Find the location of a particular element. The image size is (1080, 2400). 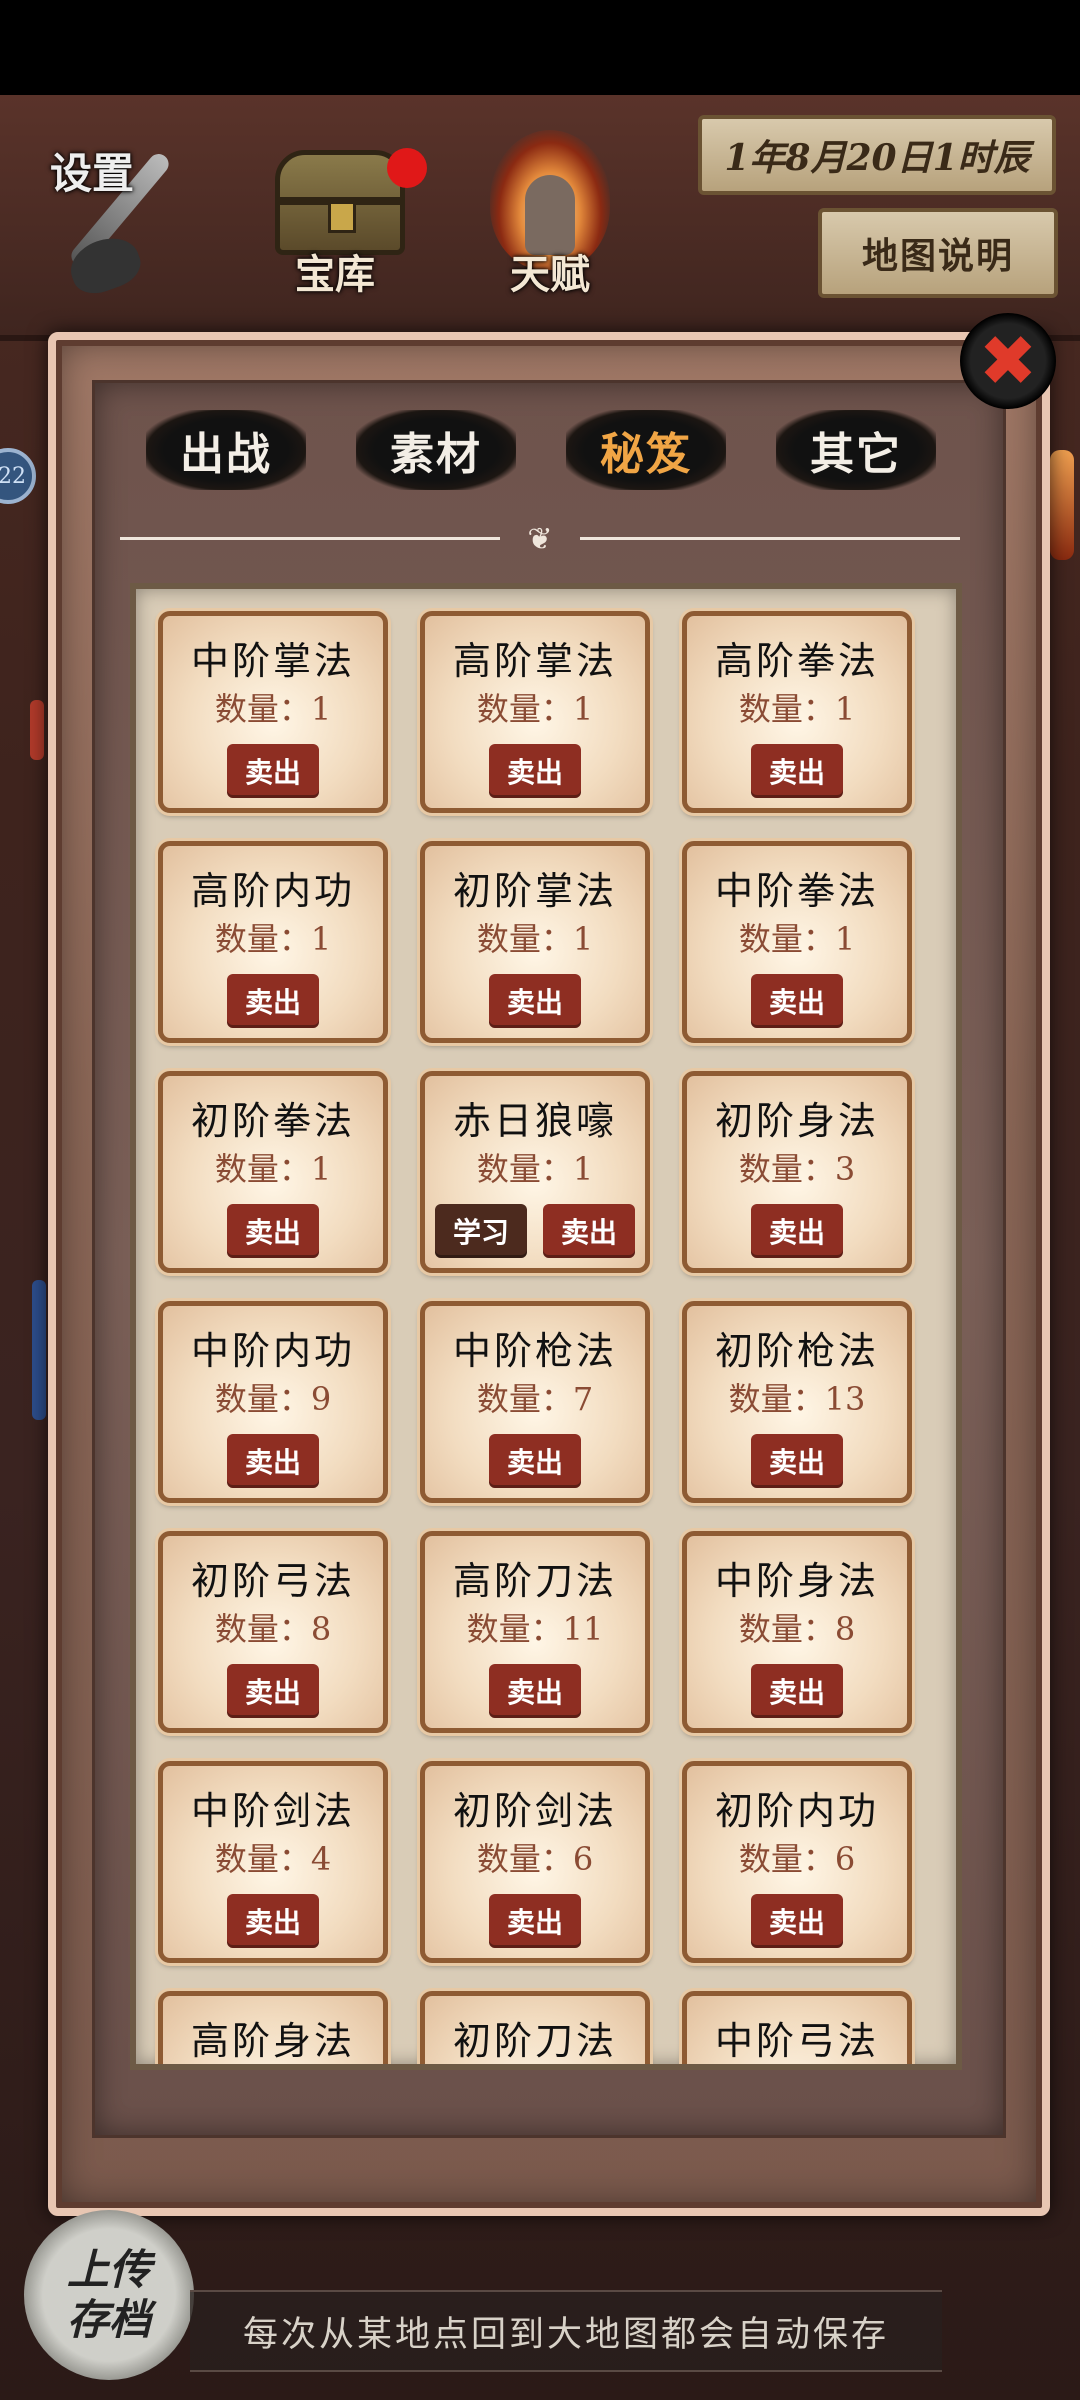

upload-label-line2: 存档 is located at coordinates (108, 2319).